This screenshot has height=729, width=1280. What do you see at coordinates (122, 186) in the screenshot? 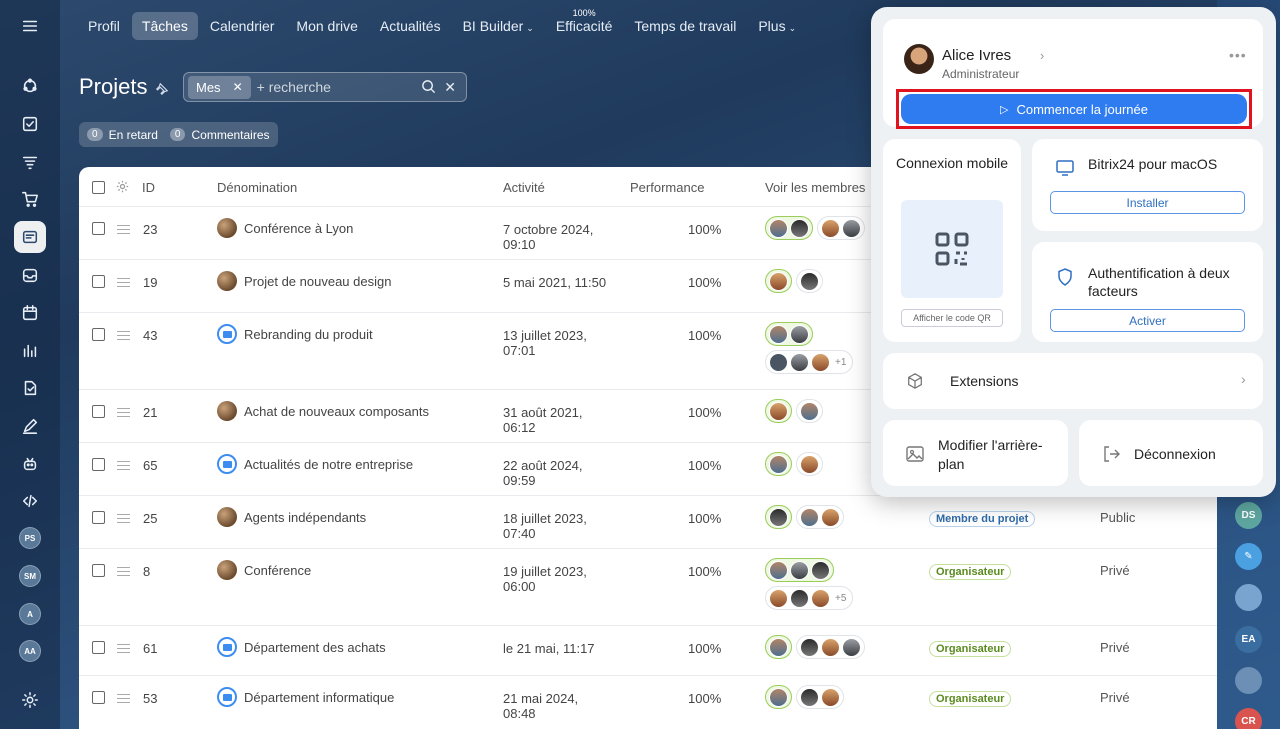
I see `gear-icon` at bounding box center [122, 186].